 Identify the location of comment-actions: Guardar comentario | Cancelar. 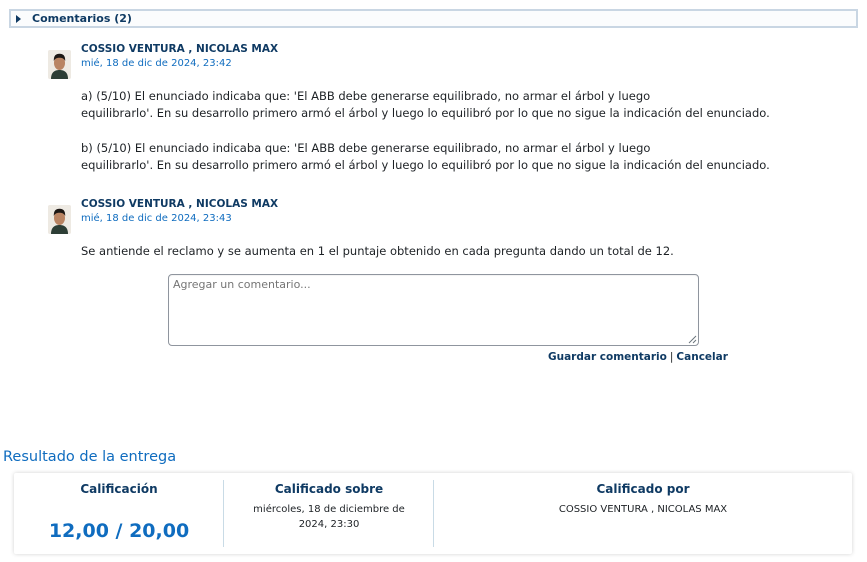
(638, 357).